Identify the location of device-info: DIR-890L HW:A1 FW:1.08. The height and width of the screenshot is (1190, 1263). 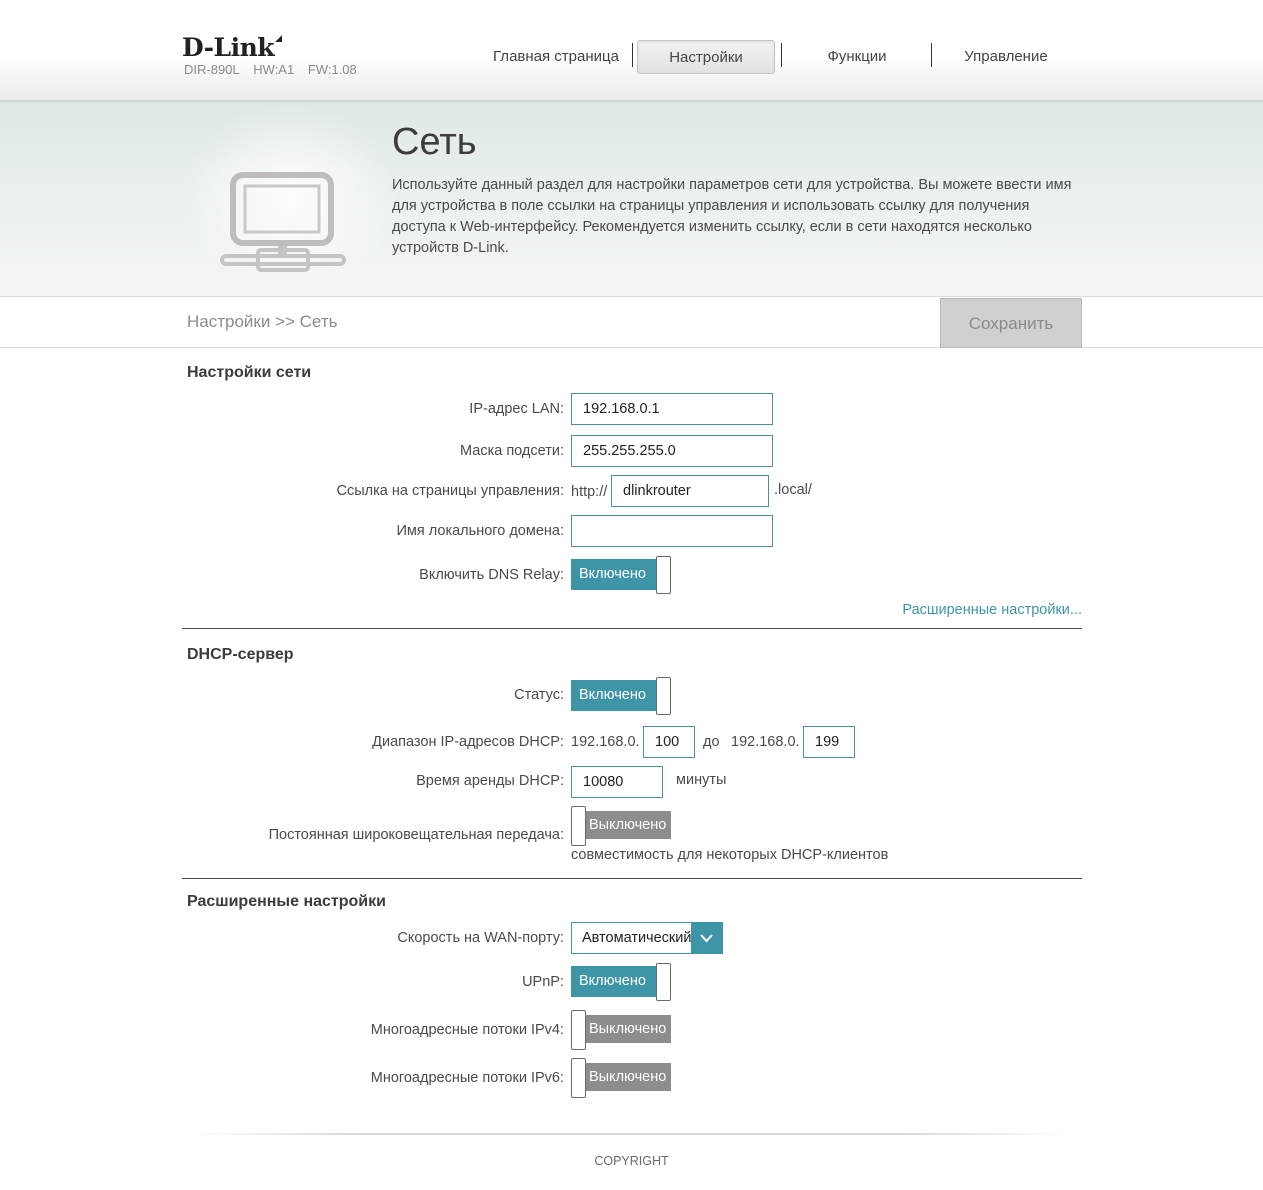
(275, 69).